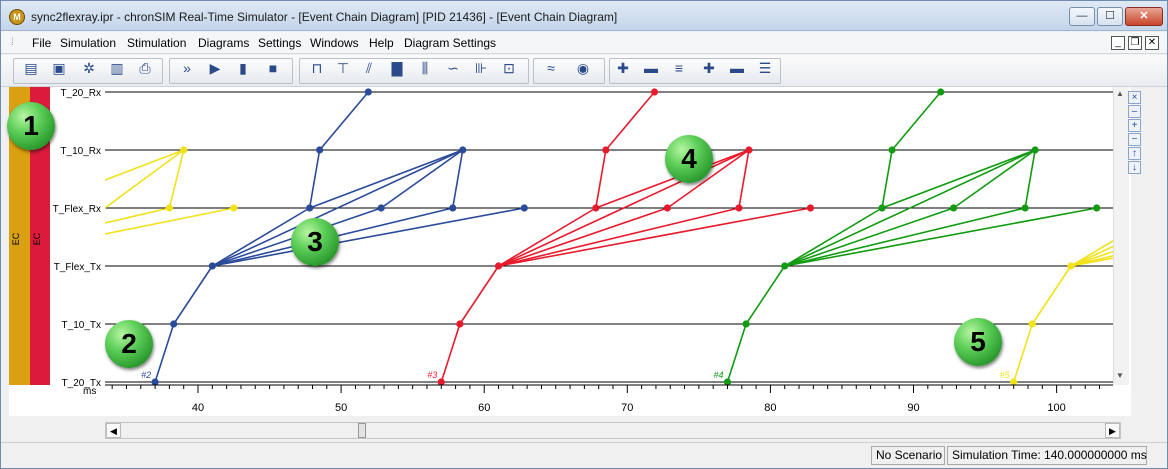 This screenshot has height=469, width=1168. Describe the element at coordinates (1134, 111) in the screenshot. I see `side-dash-button: ‒` at that location.